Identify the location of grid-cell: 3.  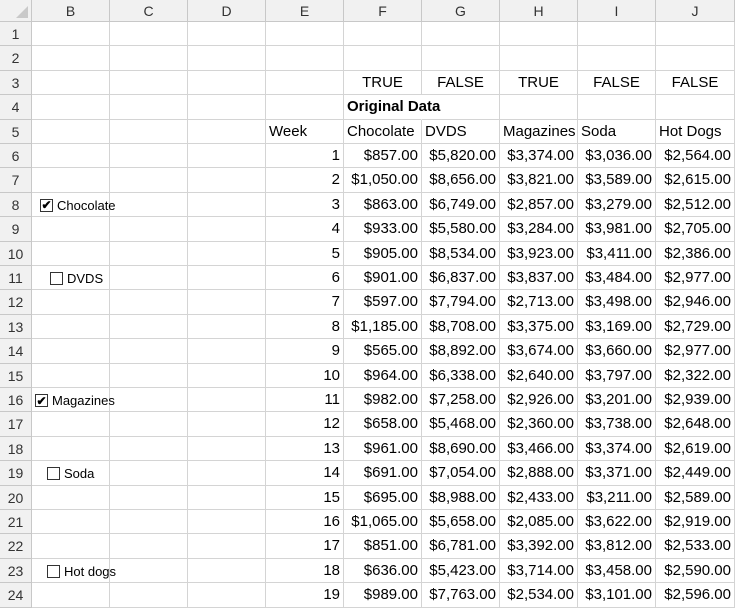
(305, 205).